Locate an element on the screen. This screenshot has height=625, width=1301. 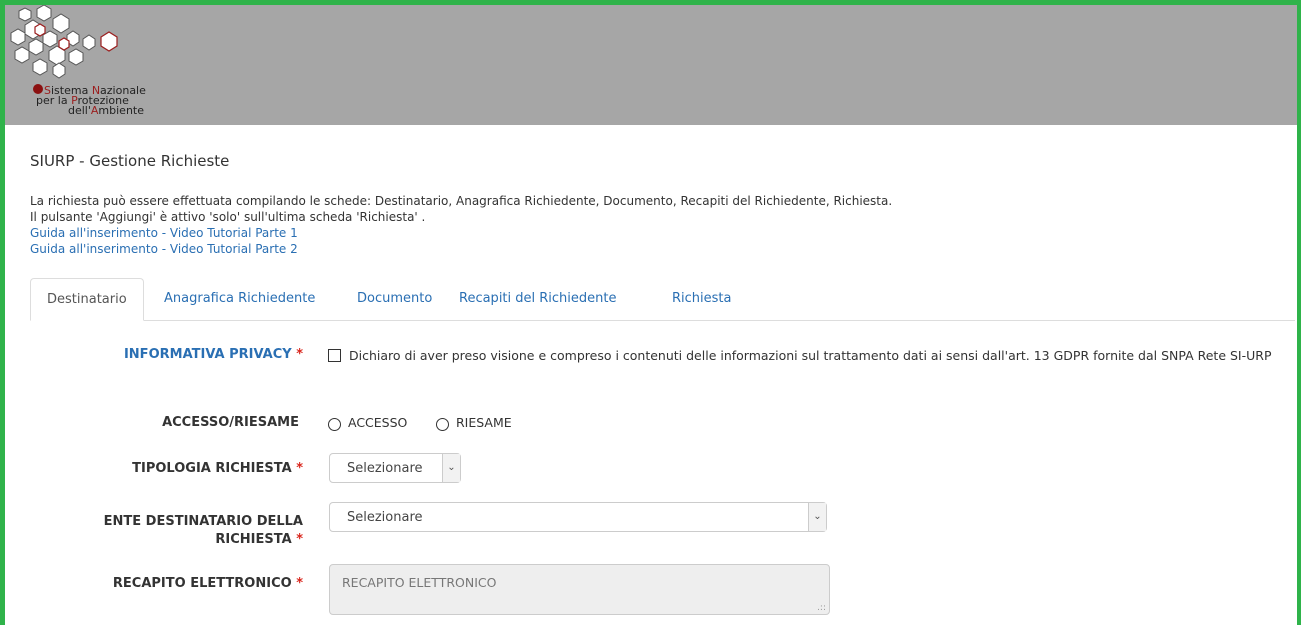
privacy-checkbox is located at coordinates (334, 355).